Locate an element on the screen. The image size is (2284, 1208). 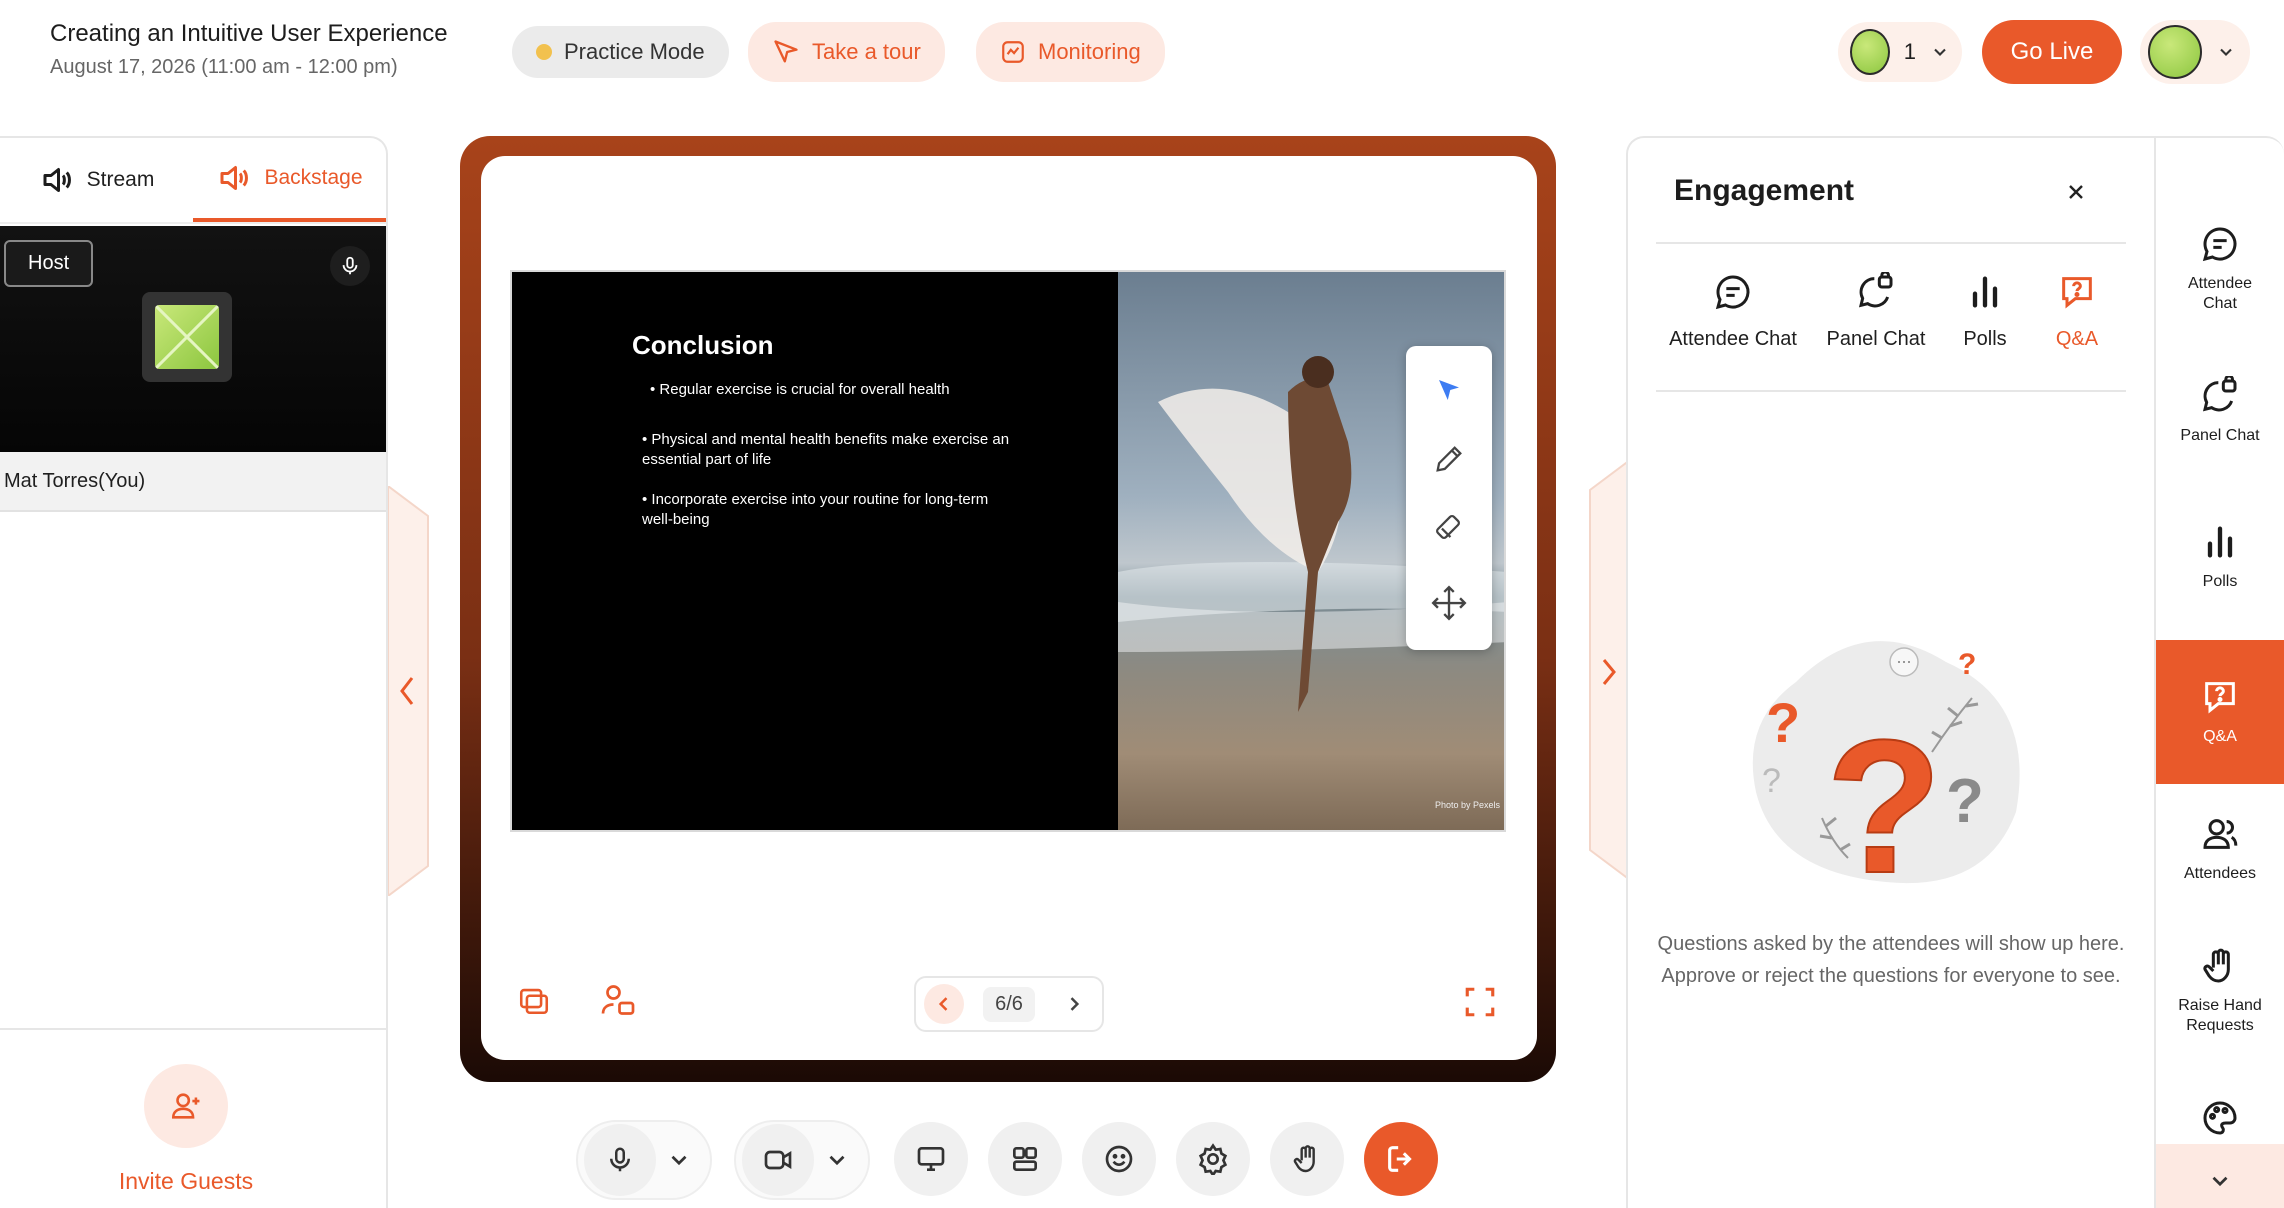
rail-item-label: Attendee Chat is located at coordinates (2220, 293).